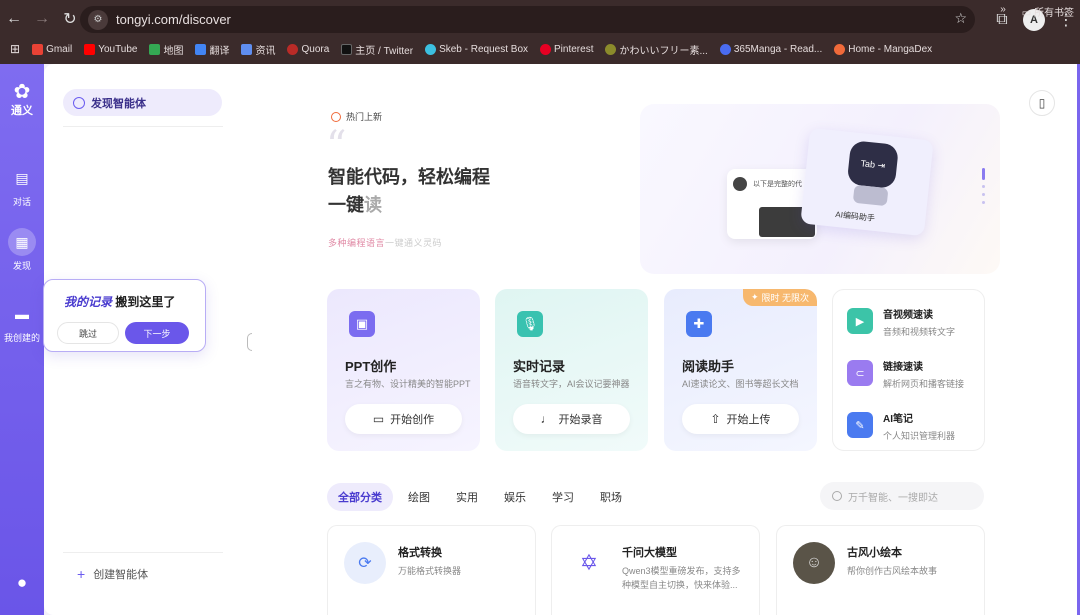 This screenshot has height=615, width=1080. What do you see at coordinates (855, 216) in the screenshot?
I see `robot-label: AI编码助手` at bounding box center [855, 216].